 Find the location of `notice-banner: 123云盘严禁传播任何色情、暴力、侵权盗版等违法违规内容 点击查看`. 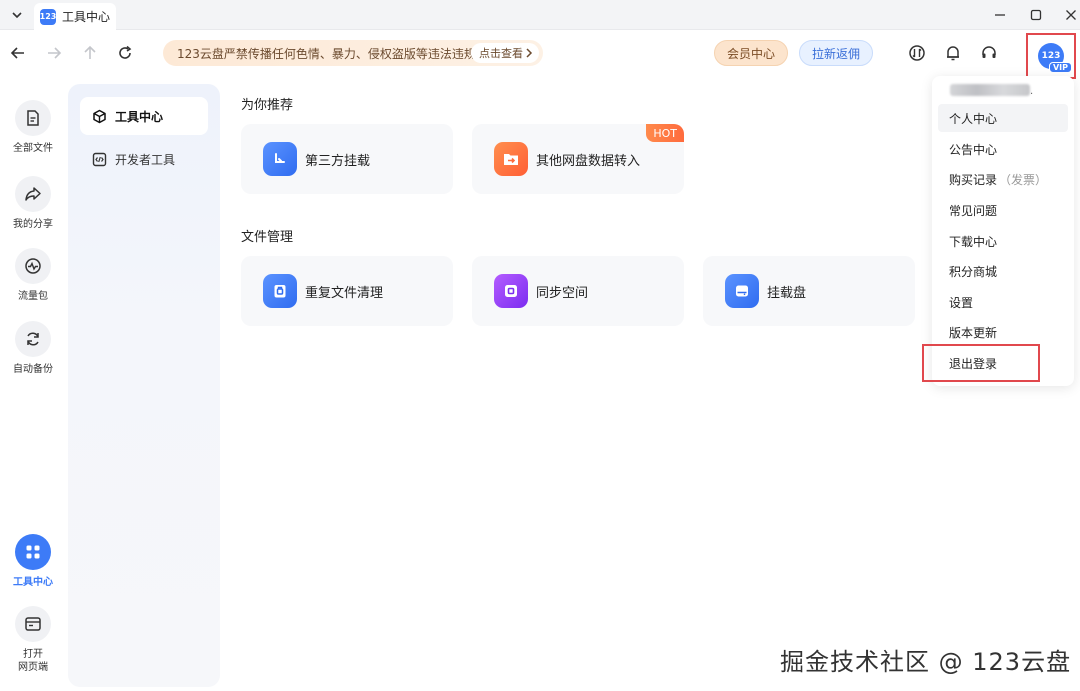

notice-banner: 123云盘严禁传播任何色情、暴力、侵权盗版等违法违规内容 点击查看 is located at coordinates (353, 53).